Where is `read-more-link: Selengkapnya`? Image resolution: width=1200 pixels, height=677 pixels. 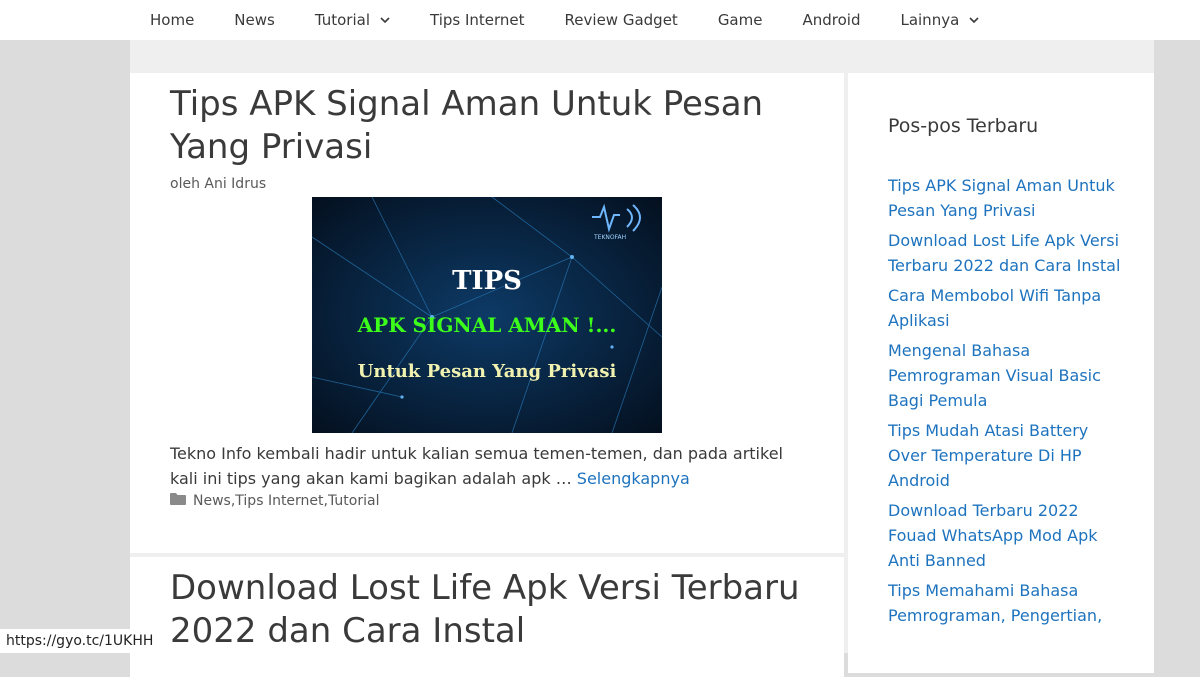 read-more-link: Selengkapnya is located at coordinates (633, 478).